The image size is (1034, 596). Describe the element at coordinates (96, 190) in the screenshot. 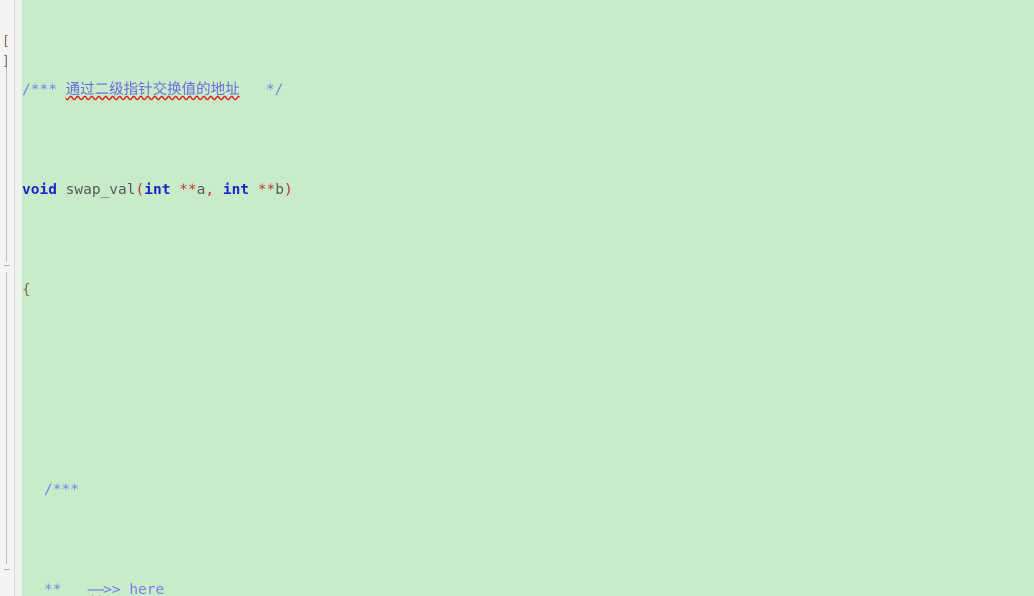

I see `function-name: swap_val` at that location.